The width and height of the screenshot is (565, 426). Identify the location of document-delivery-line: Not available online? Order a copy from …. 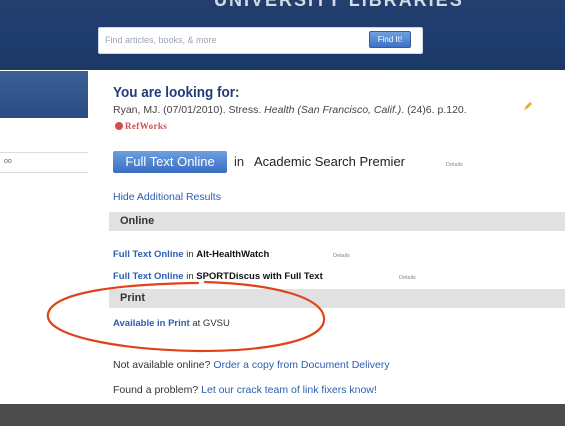
(251, 365).